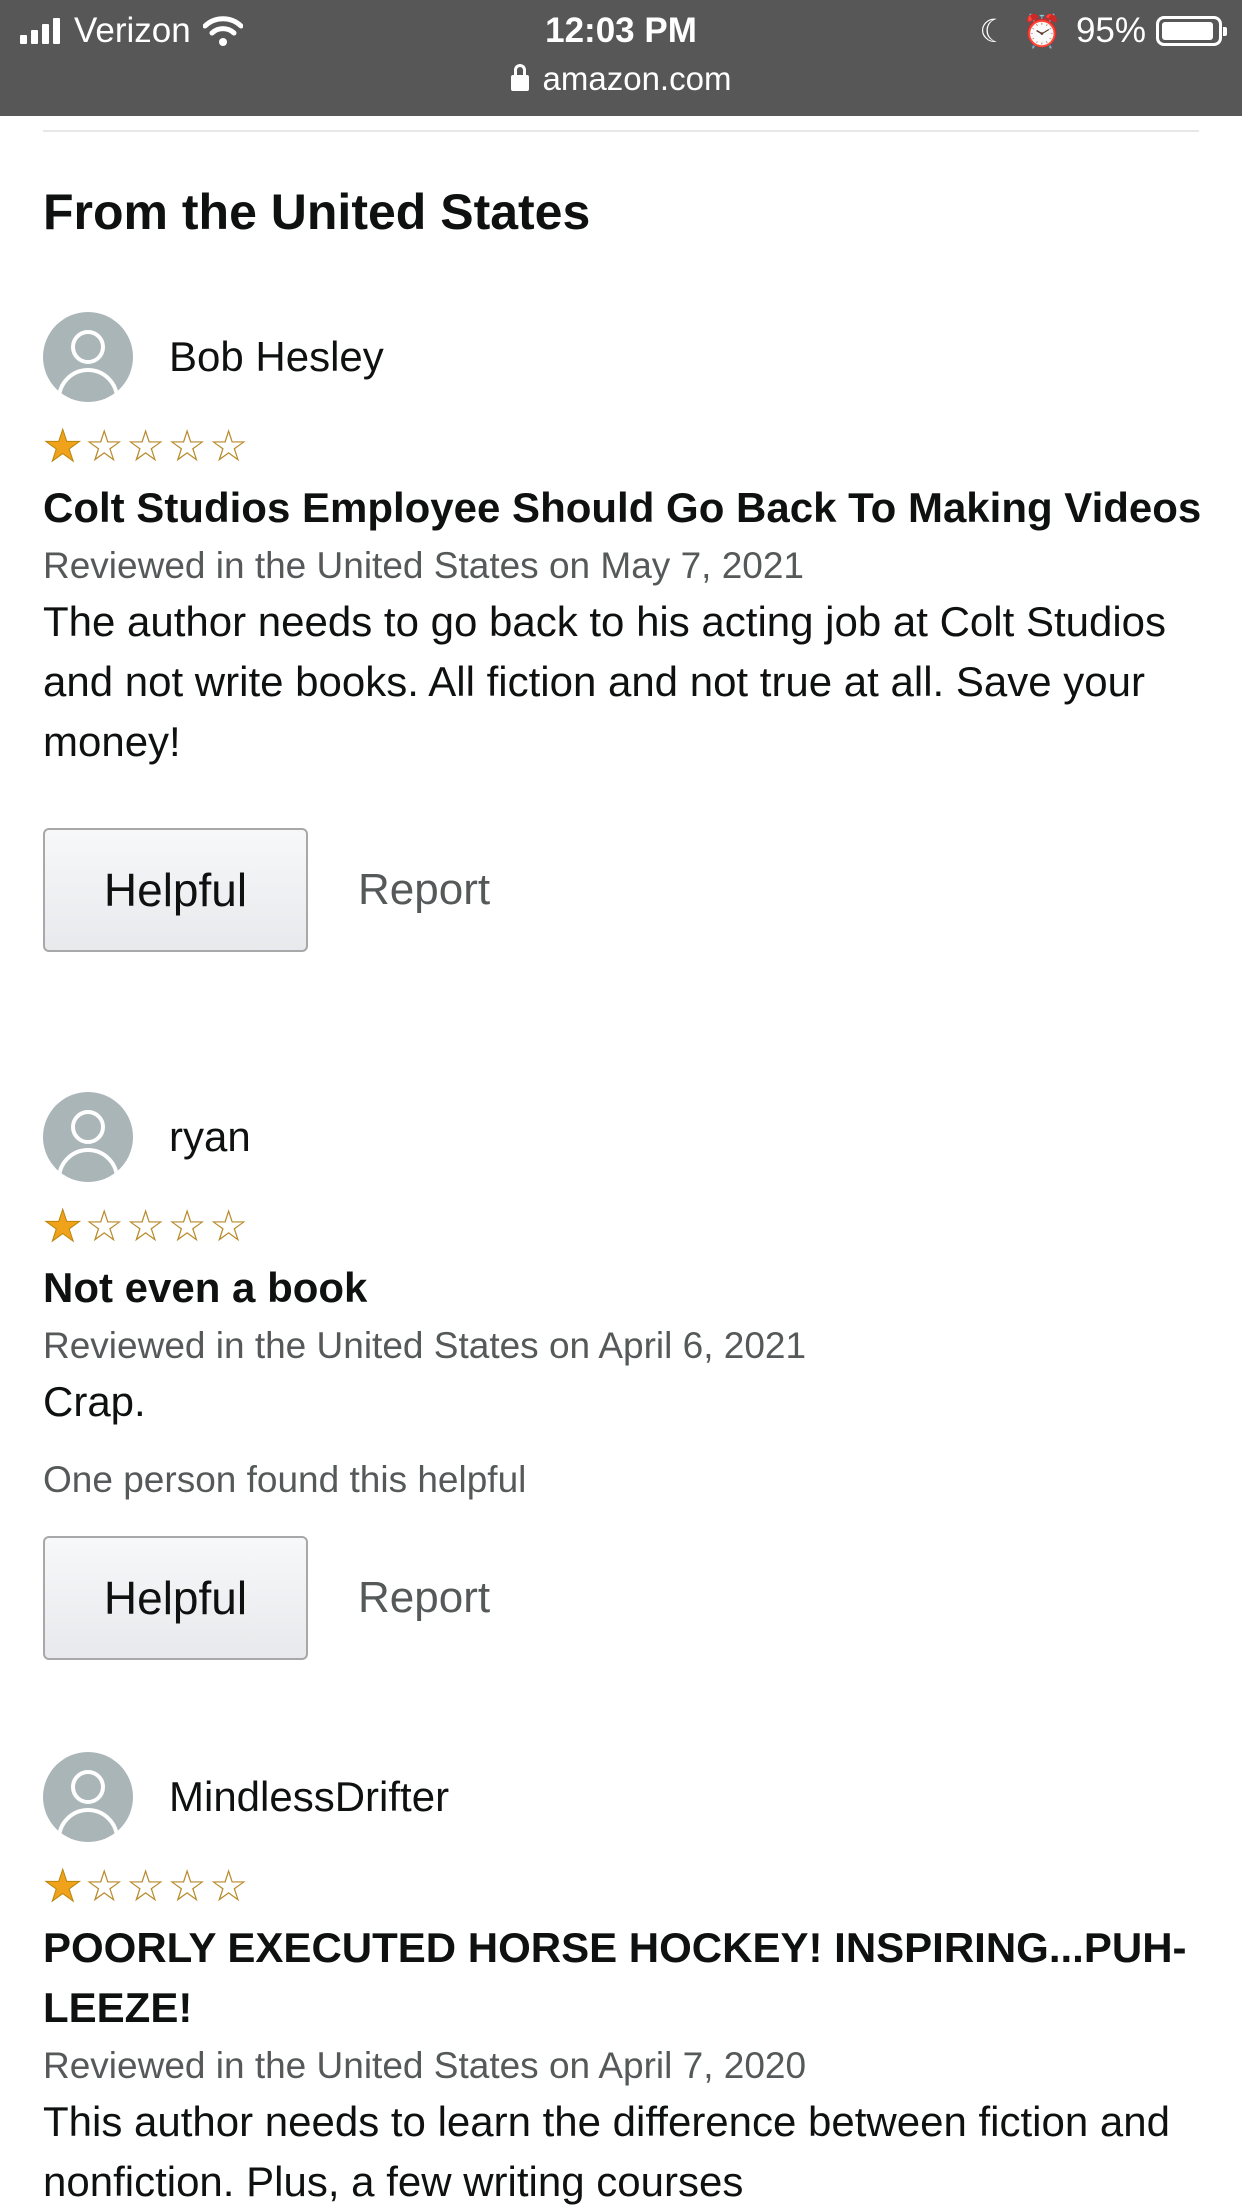  I want to click on status-right: ☾ ⏰ 95%, so click(1103, 31).